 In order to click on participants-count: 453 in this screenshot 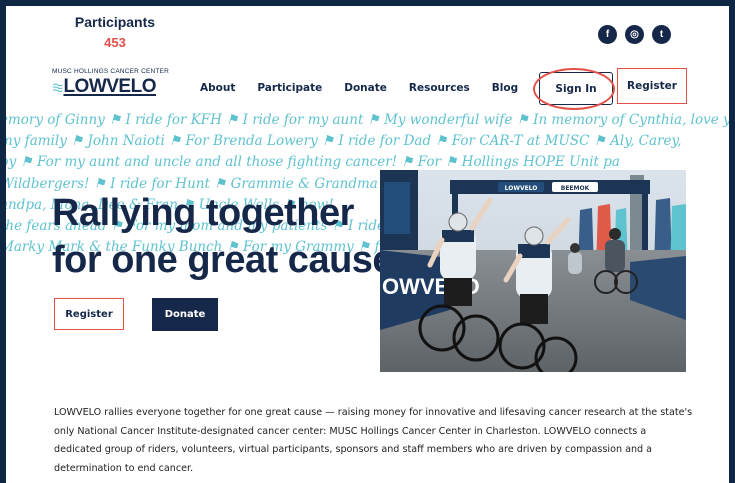, I will do `click(115, 42)`.